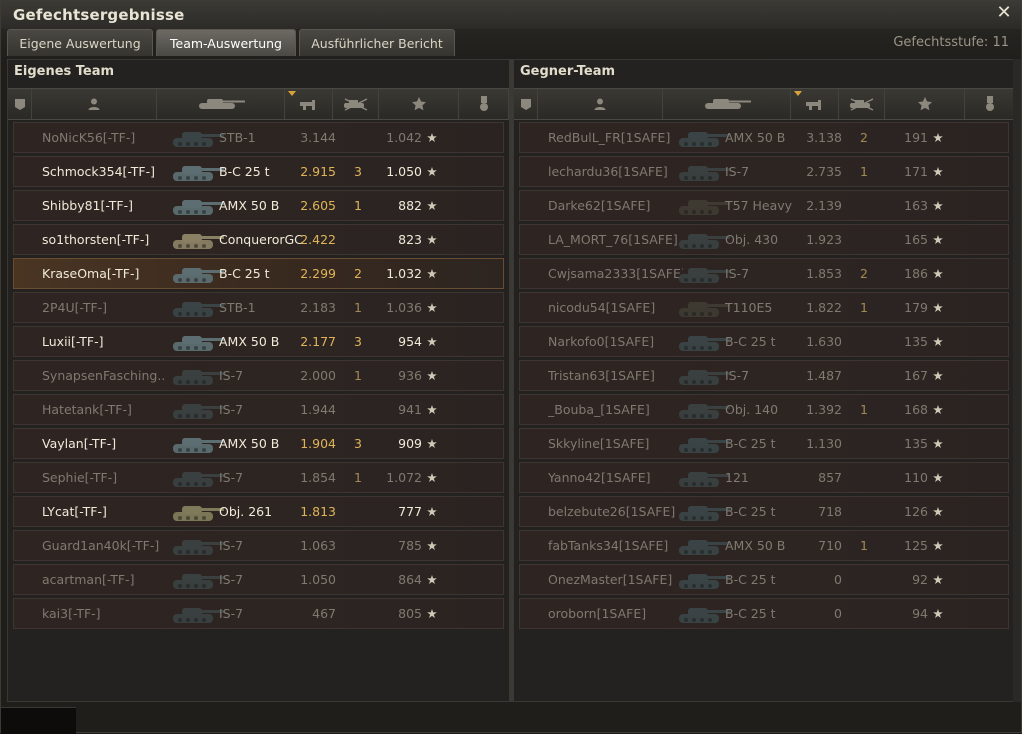 Image resolution: width=1022 pixels, height=734 pixels. What do you see at coordinates (258, 171) in the screenshot?
I see `player-row: Schmock354[-TF-] B-C 25 t 2.915 3 1.050 ★` at bounding box center [258, 171].